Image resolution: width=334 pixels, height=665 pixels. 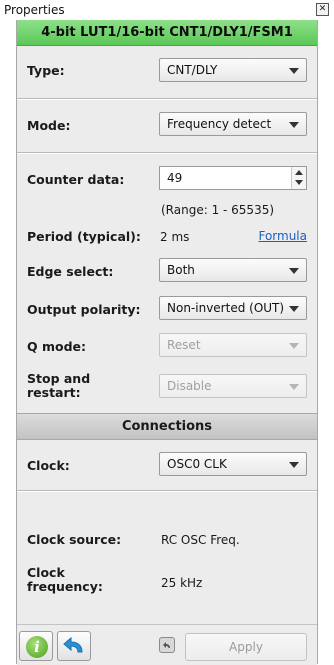 I want to click on counter-data-value: 49, so click(x=175, y=178).